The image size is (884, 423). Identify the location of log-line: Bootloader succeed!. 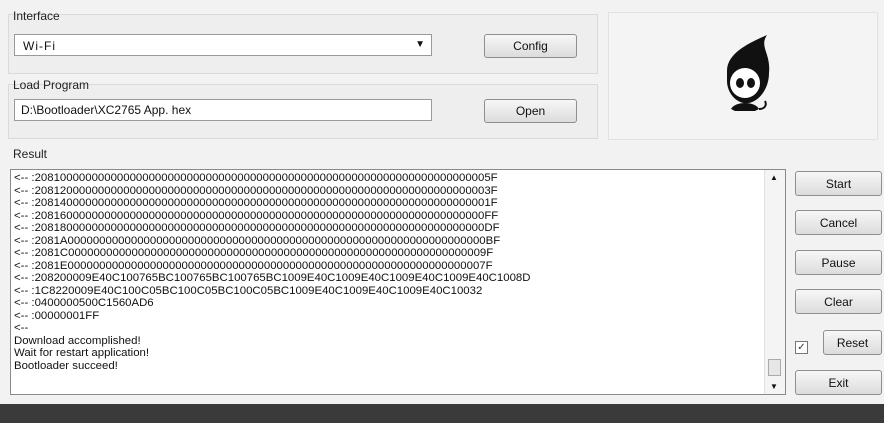
(66, 365).